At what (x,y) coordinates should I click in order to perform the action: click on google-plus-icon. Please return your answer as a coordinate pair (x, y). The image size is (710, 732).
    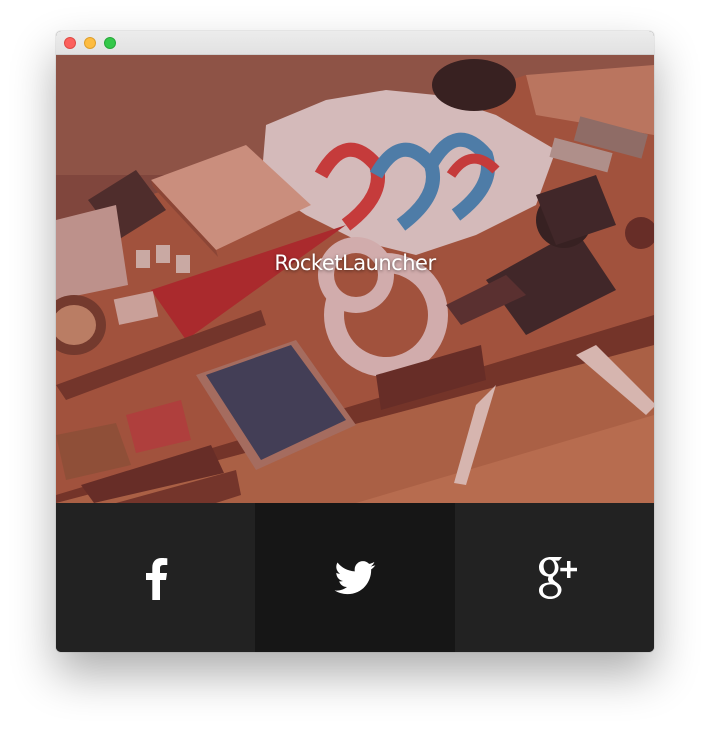
    Looking at the image, I should click on (557, 577).